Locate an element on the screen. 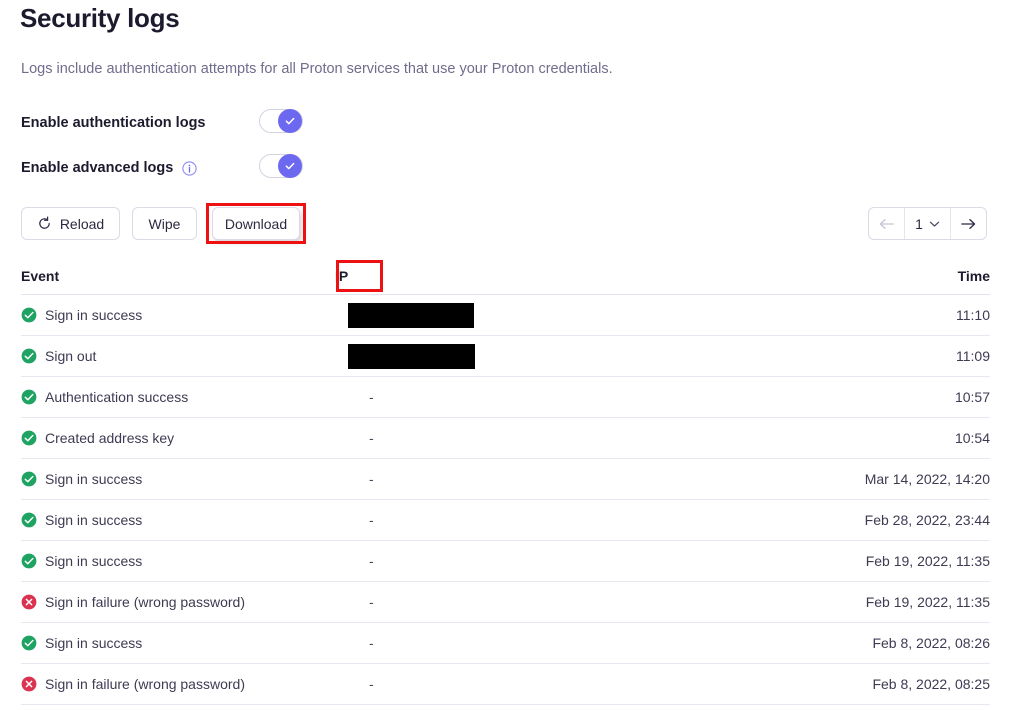 This screenshot has height=710, width=1013. event-label: Created address key is located at coordinates (110, 438).